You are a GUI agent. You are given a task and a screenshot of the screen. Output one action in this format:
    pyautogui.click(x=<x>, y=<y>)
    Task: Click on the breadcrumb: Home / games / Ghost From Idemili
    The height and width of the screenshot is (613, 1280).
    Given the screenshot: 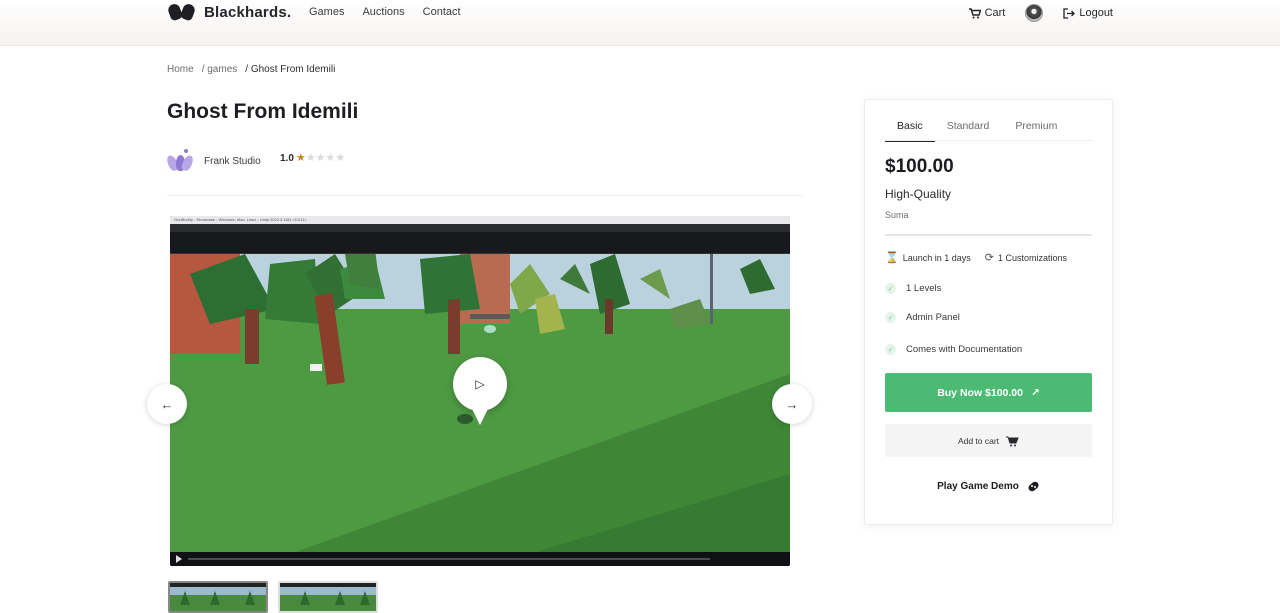 What is the action you would take?
    pyautogui.click(x=251, y=69)
    